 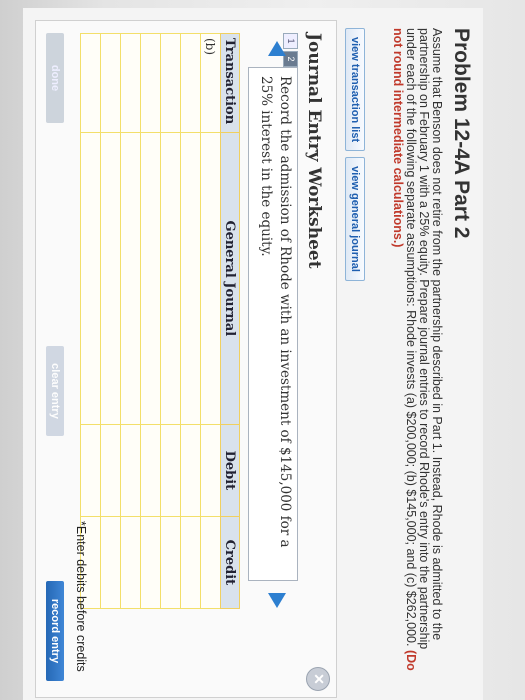 What do you see at coordinates (230, 562) in the screenshot?
I see `header-credit: Credit` at bounding box center [230, 562].